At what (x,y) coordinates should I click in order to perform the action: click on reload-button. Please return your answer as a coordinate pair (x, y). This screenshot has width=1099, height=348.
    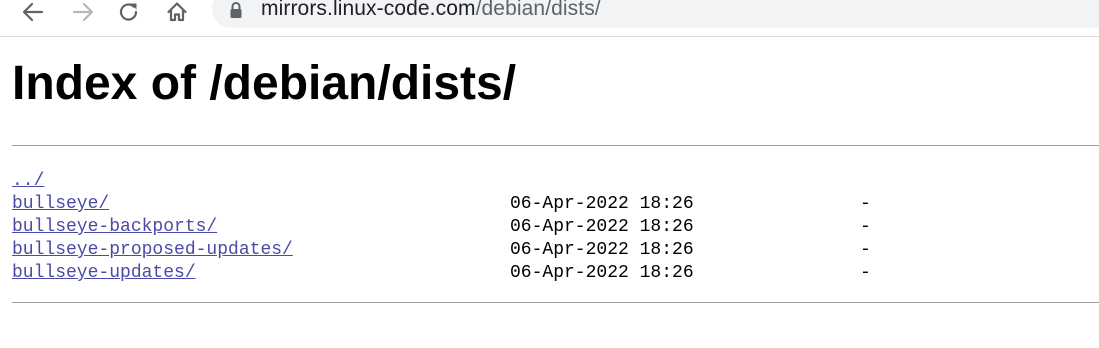
    Looking at the image, I should click on (129, 12).